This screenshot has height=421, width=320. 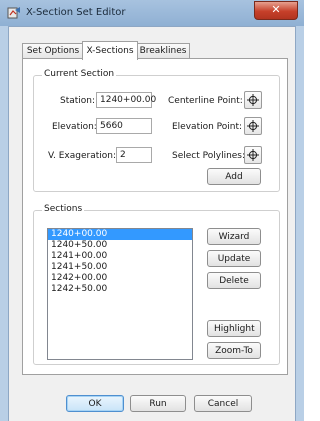 I want to click on app-icon, so click(x=13, y=13).